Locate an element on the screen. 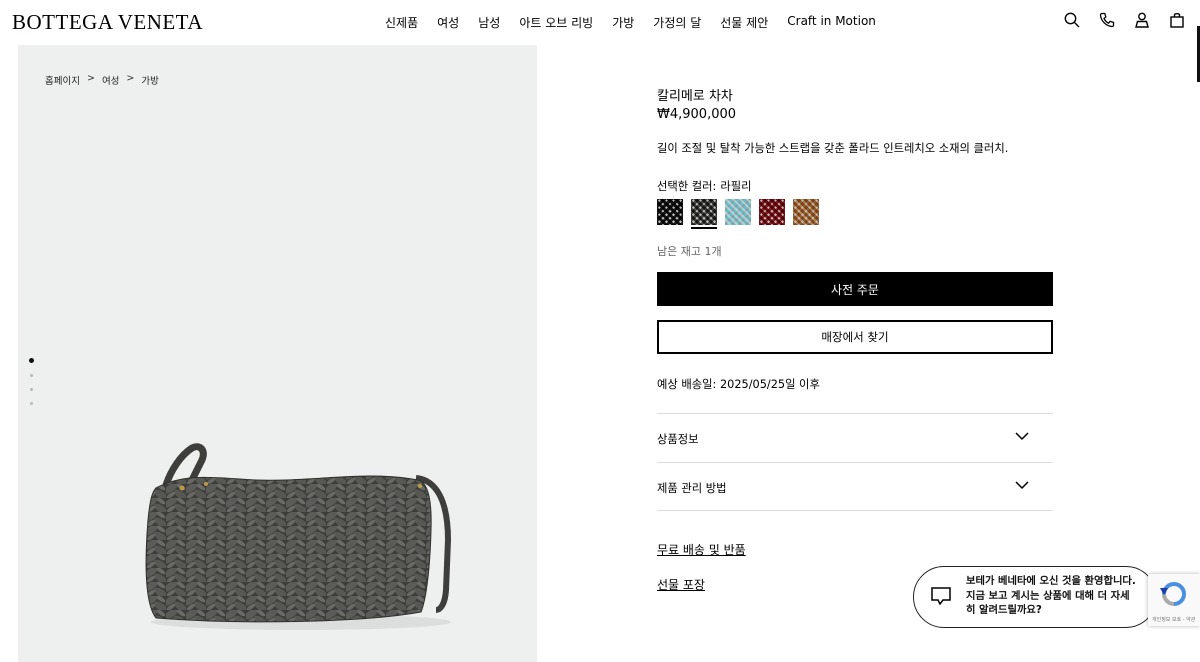 Image resolution: width=1200 pixels, height=662 pixels. product-price: ₩4,900,000 is located at coordinates (697, 114).